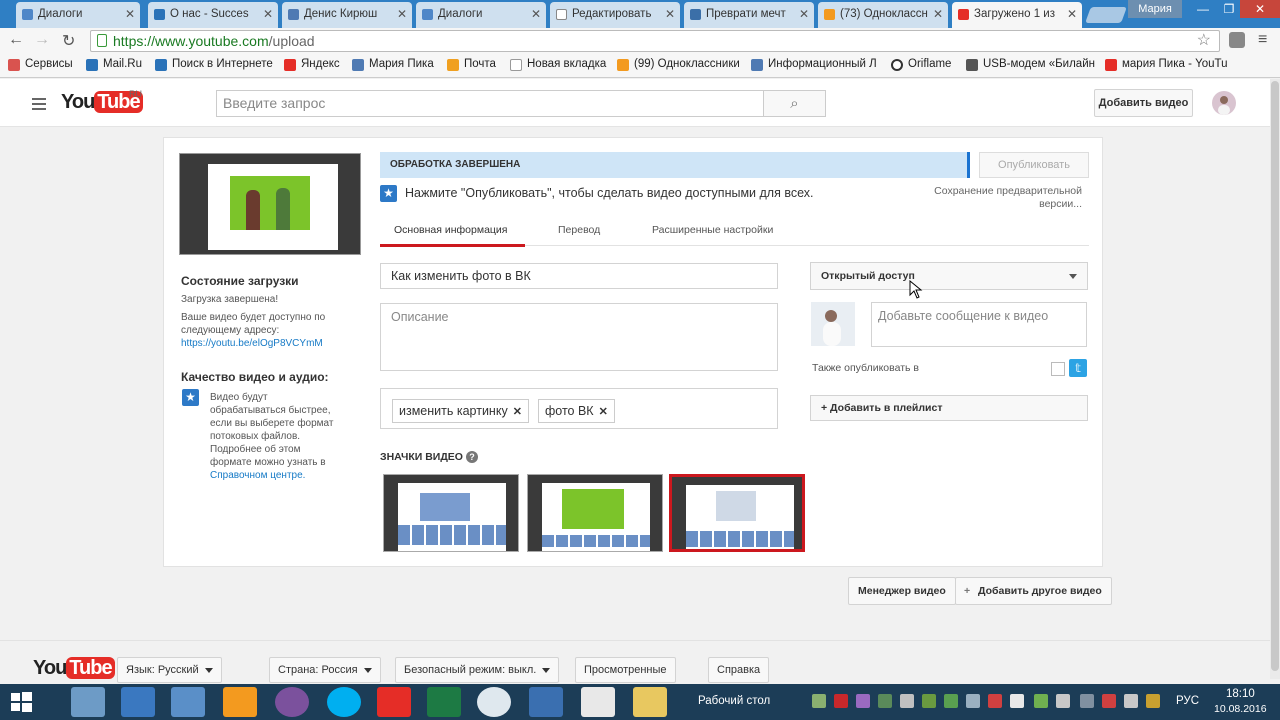  Describe the element at coordinates (252, 343) in the screenshot. I see `video-short-link: https://youtu.be/elOgP8VCYmM` at that location.